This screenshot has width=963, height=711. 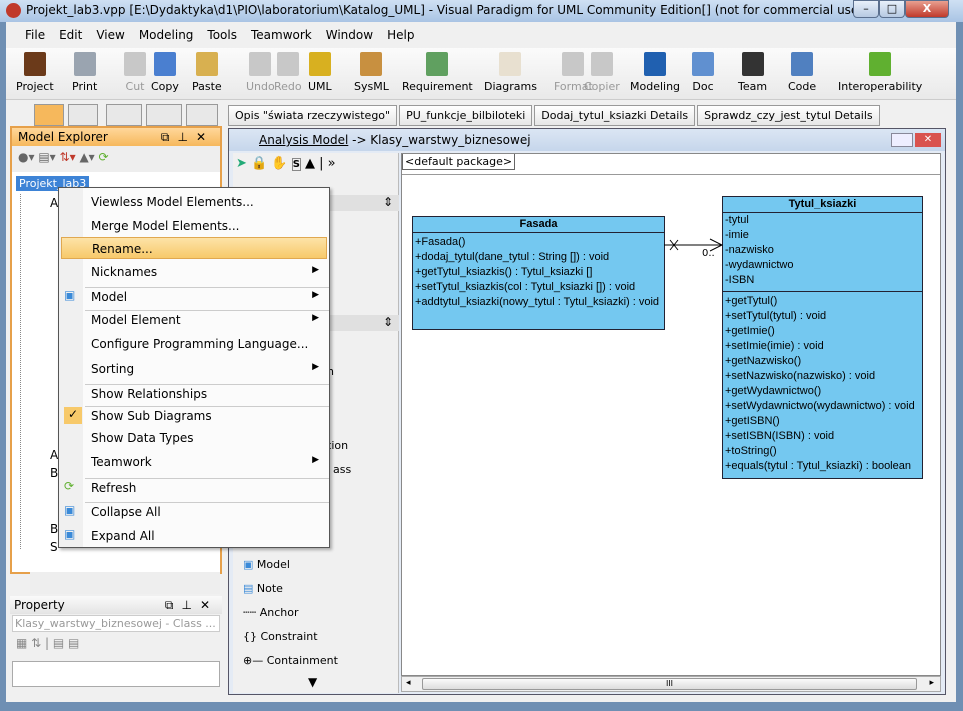 I want to click on palette-note: ▤ Note, so click(x=263, y=588).